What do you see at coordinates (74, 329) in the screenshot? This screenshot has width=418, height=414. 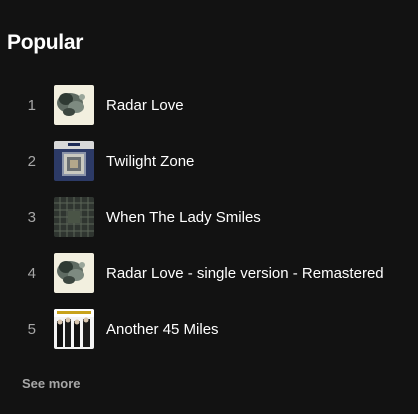 I see `band-photo-art-icon` at bounding box center [74, 329].